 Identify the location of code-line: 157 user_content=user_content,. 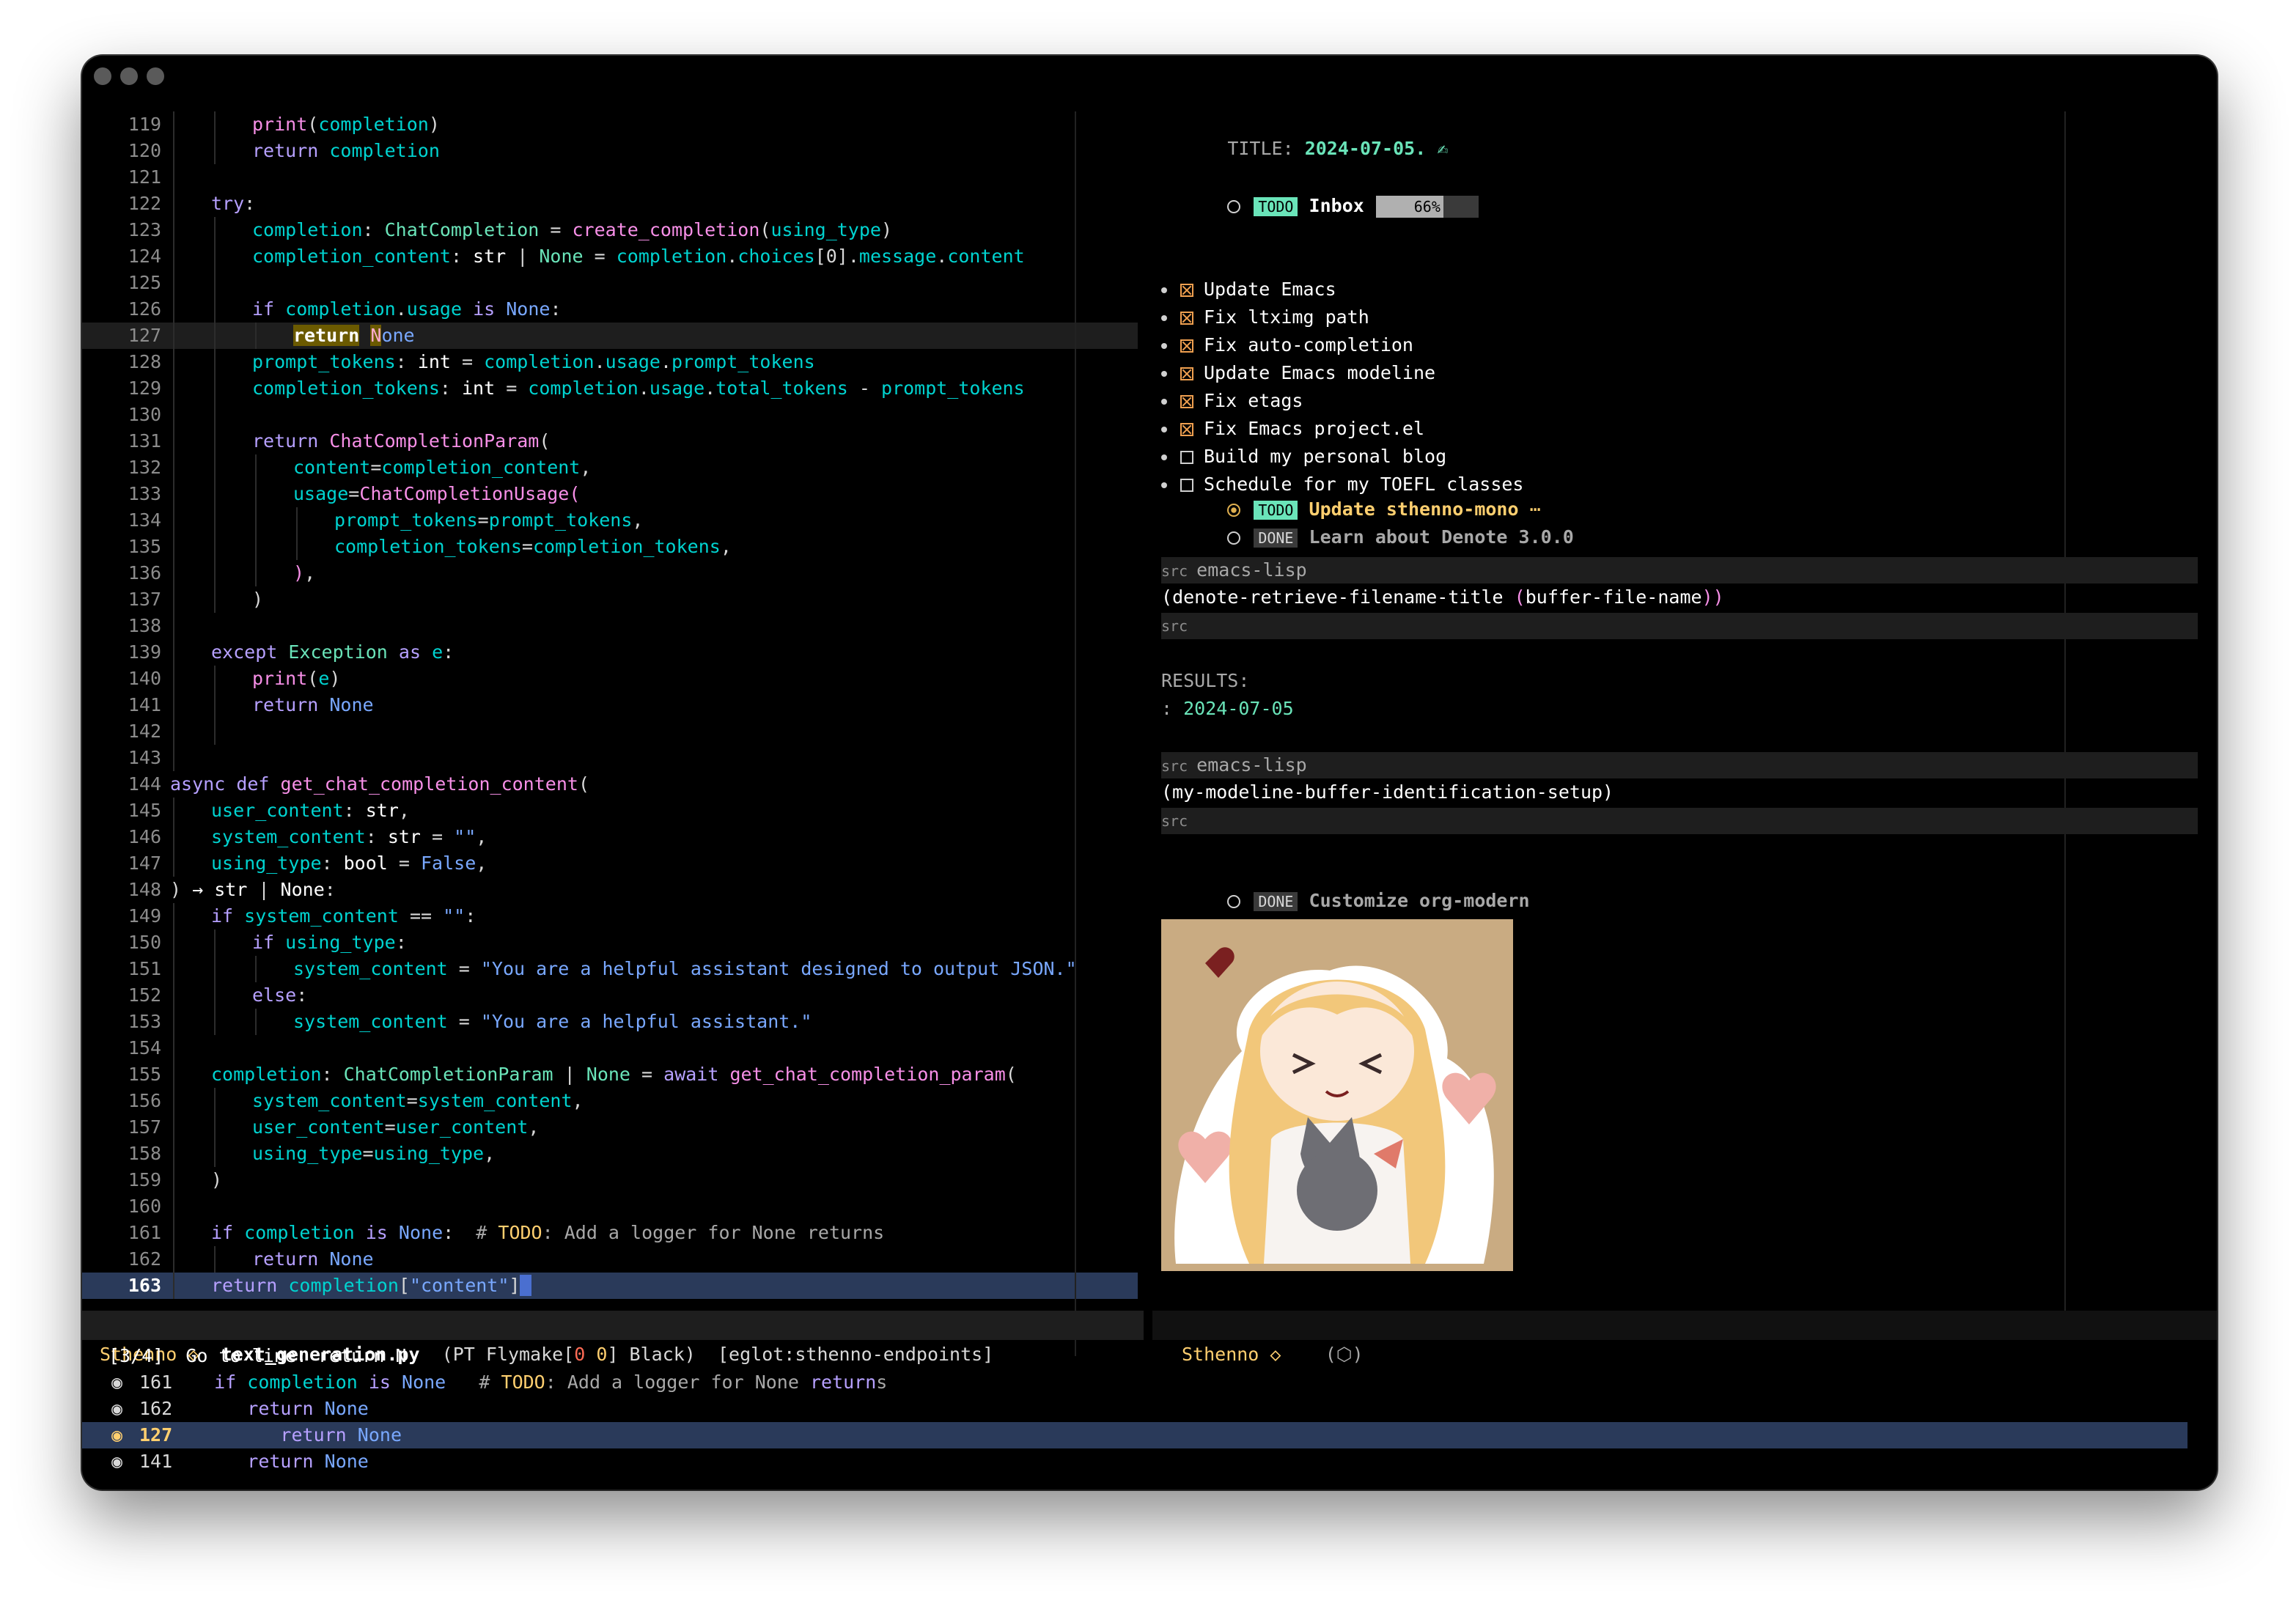
(610, 1127).